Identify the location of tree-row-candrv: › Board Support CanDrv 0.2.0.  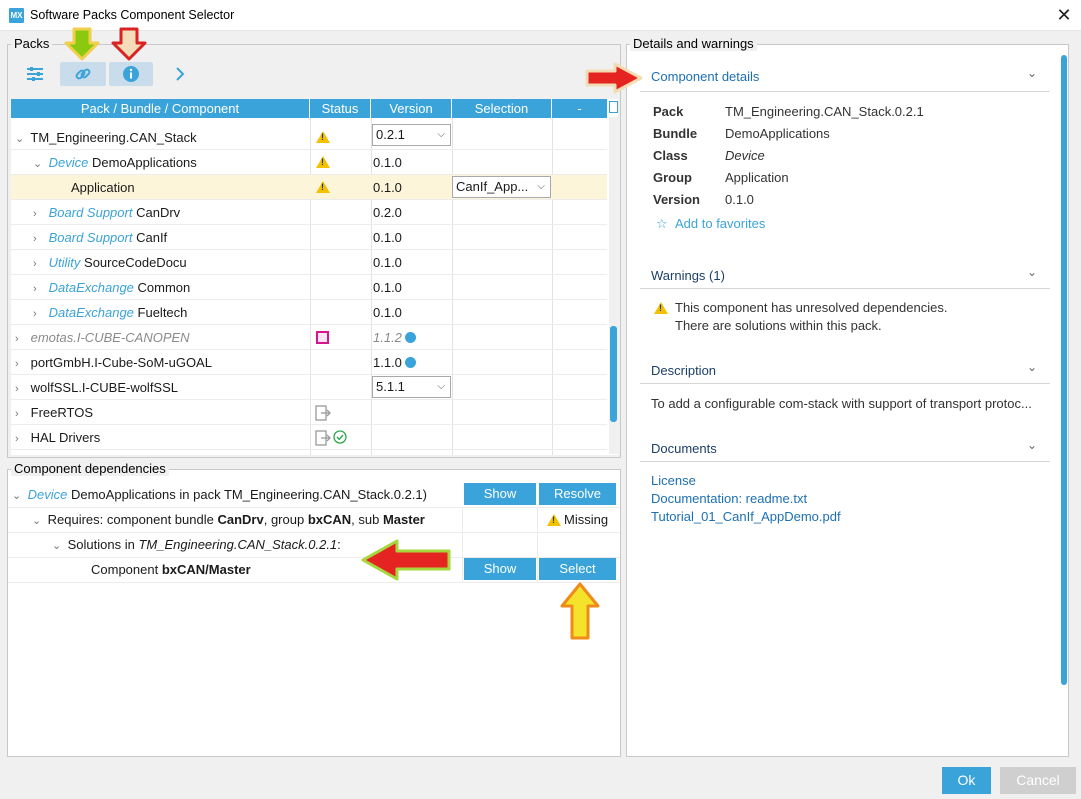
(309, 212).